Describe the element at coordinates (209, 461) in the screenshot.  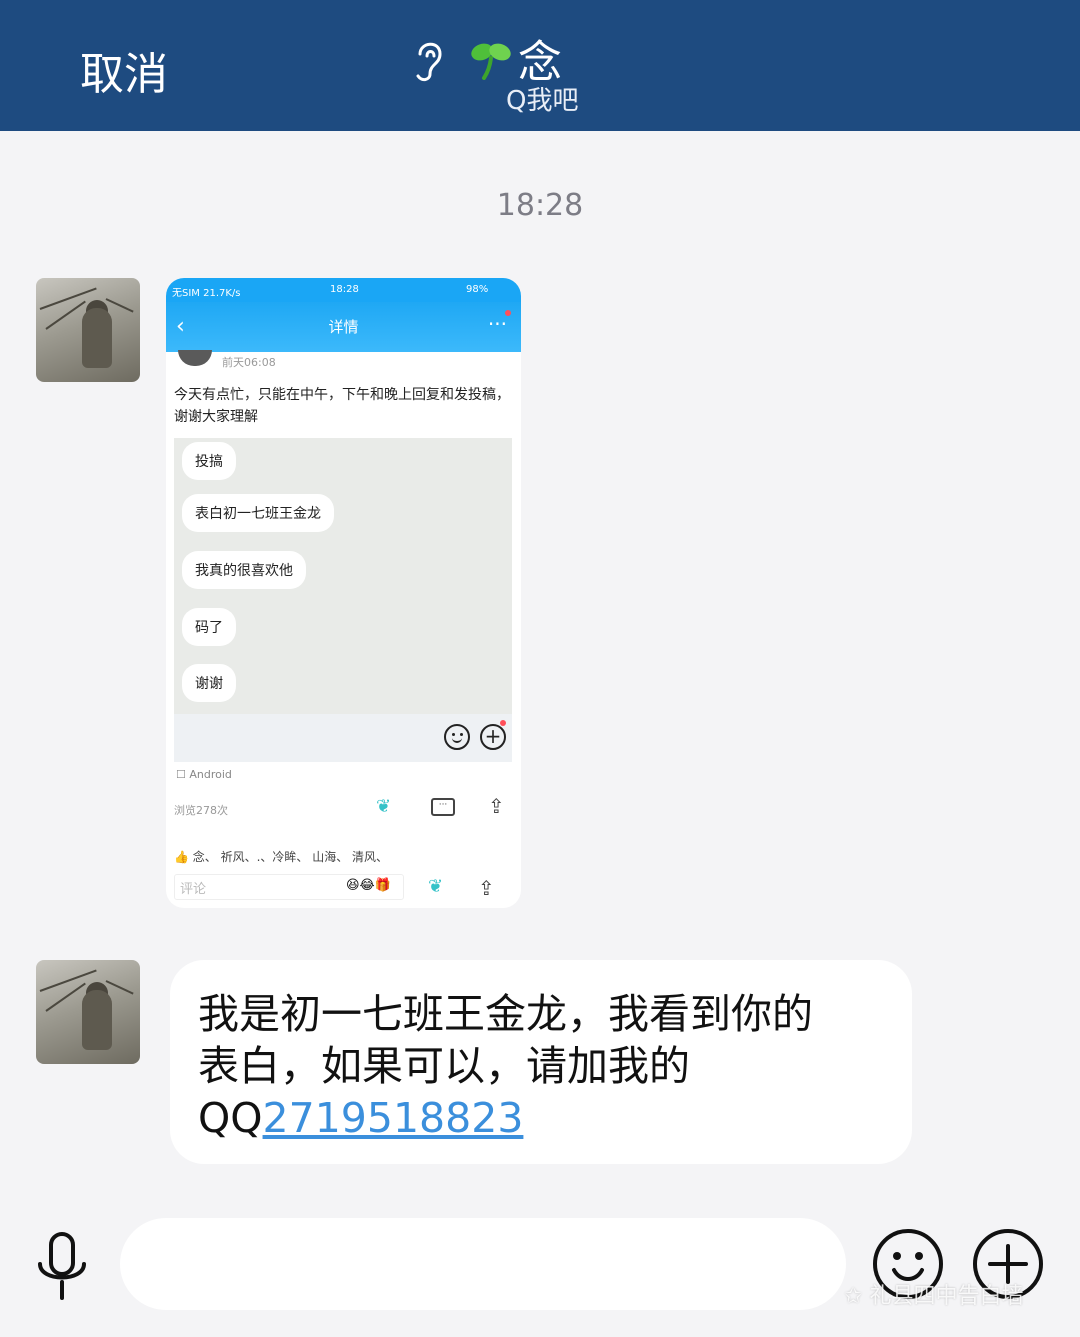
I see `embedded-bubble: 投搞` at that location.